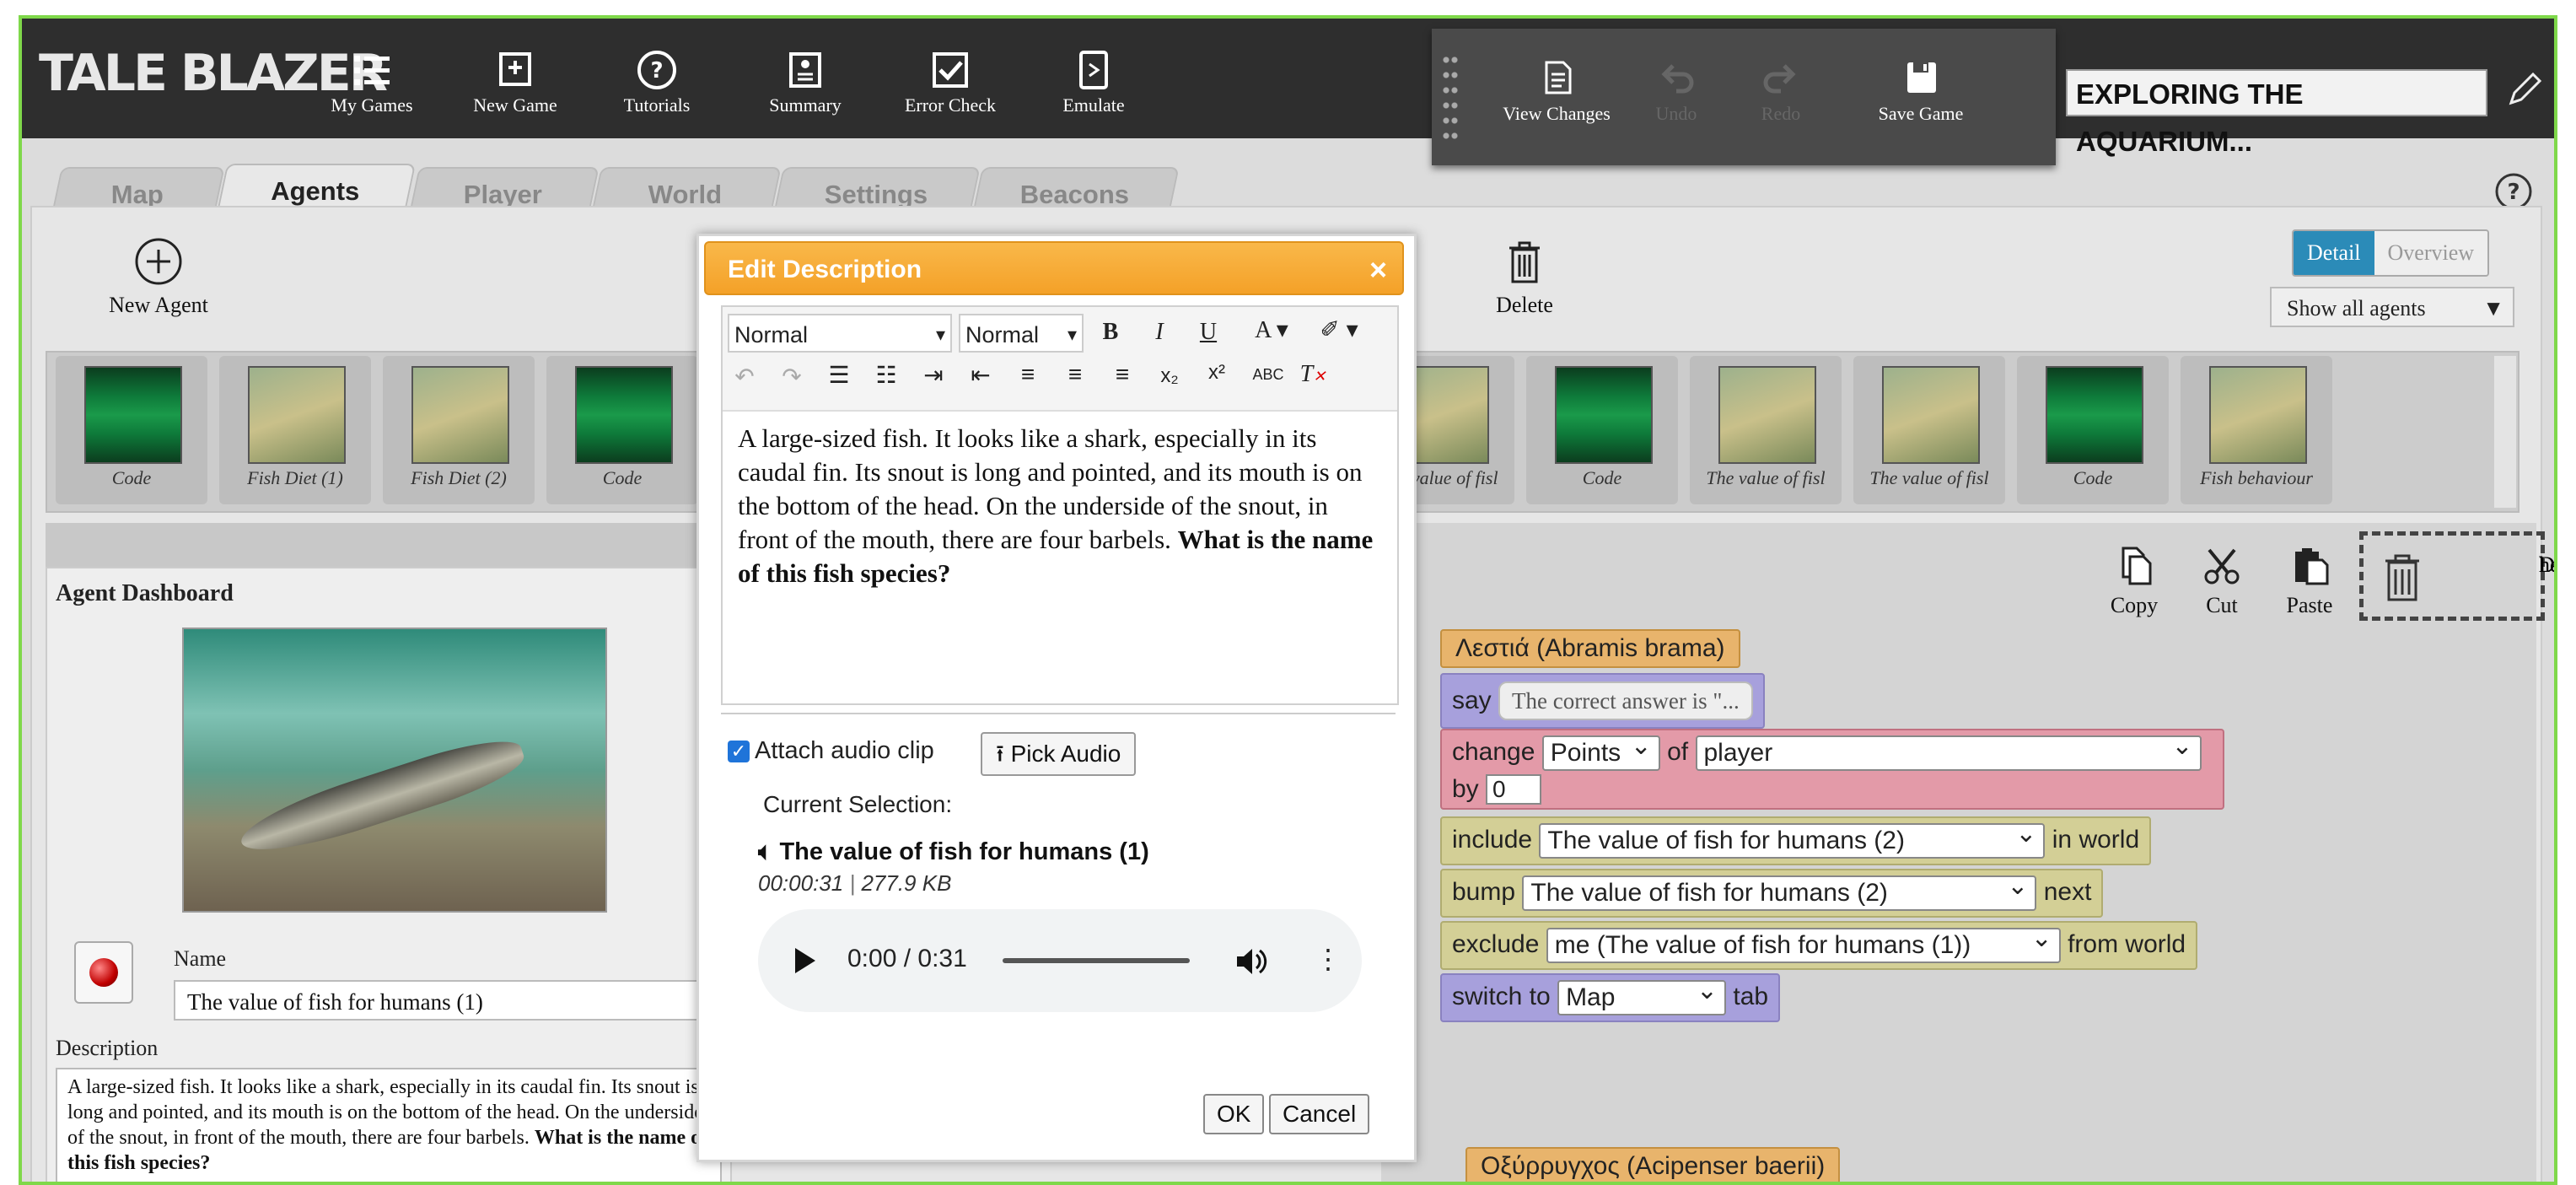 The height and width of the screenshot is (1185, 2576). I want to click on new-agent-button: New Agent, so click(158, 277).